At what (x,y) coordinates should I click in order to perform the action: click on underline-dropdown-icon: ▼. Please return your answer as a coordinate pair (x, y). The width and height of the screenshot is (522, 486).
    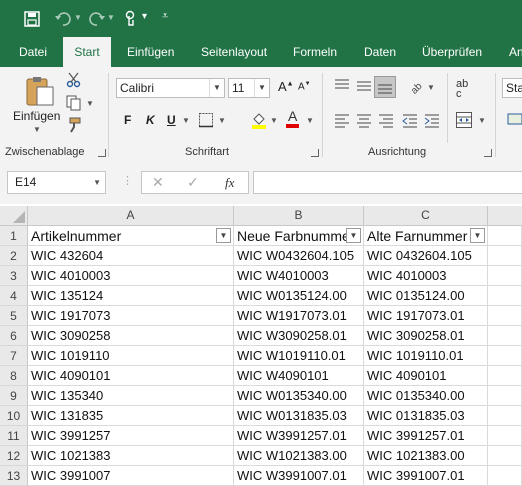
    Looking at the image, I should click on (186, 120).